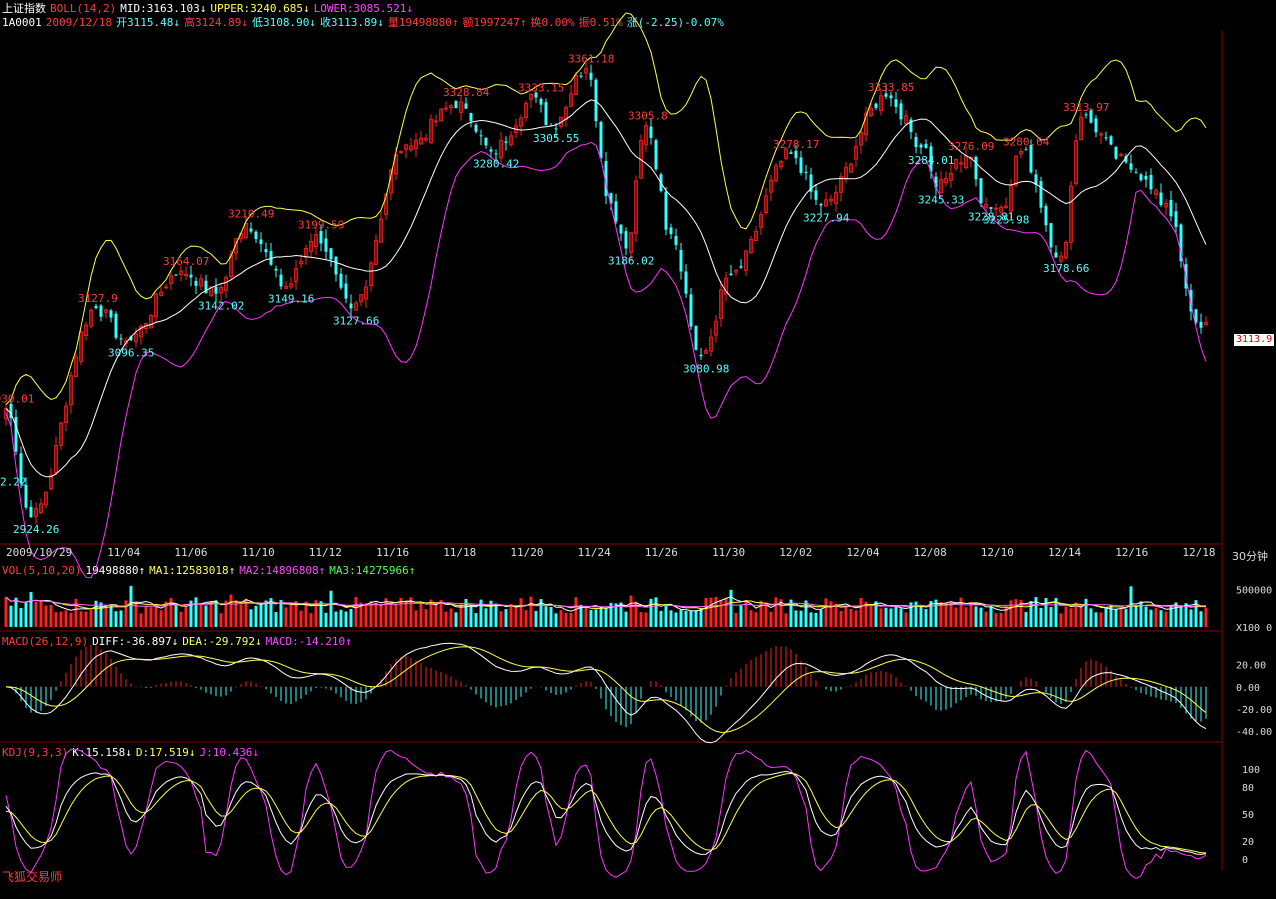 Image resolution: width=1276 pixels, height=899 pixels. I want to click on date-tick-label: 2009/10/29, so click(39, 552).